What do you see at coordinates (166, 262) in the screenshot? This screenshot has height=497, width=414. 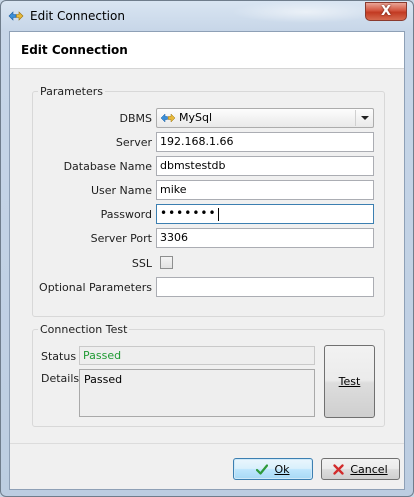 I see `ssl-checkbox` at bounding box center [166, 262].